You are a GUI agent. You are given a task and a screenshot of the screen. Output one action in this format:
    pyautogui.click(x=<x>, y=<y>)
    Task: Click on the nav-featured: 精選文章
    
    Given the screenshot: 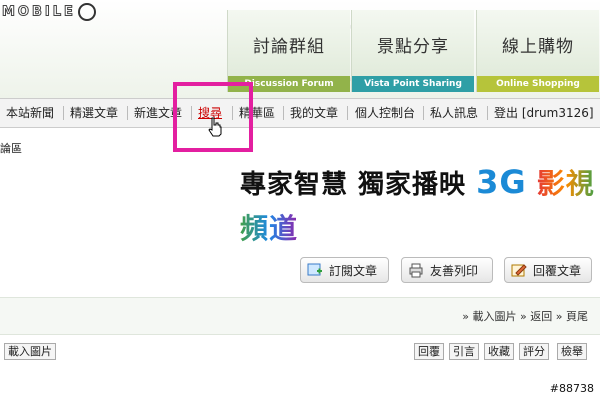 What is the action you would take?
    pyautogui.click(x=94, y=113)
    